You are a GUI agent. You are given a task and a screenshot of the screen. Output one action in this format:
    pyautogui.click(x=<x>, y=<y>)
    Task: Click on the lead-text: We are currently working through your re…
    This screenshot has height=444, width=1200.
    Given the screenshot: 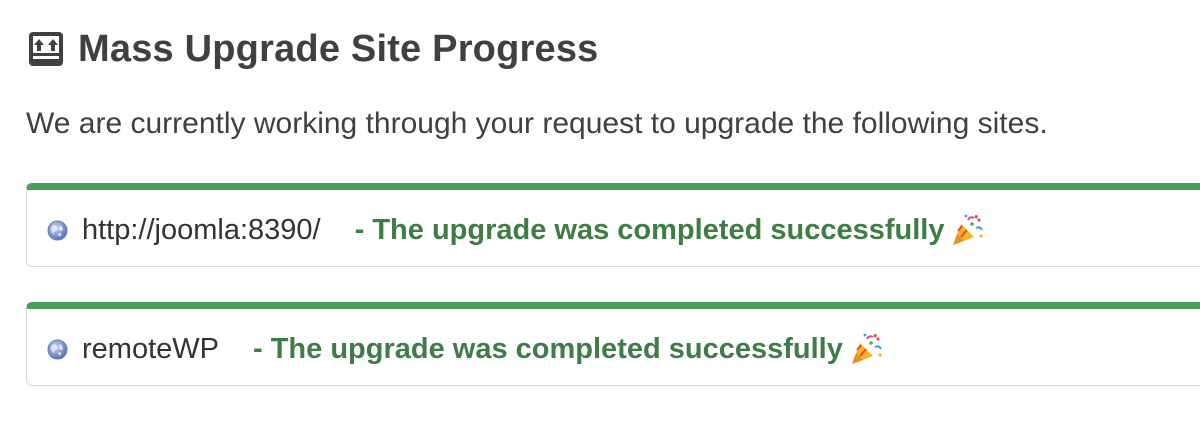 What is the action you would take?
    pyautogui.click(x=537, y=123)
    